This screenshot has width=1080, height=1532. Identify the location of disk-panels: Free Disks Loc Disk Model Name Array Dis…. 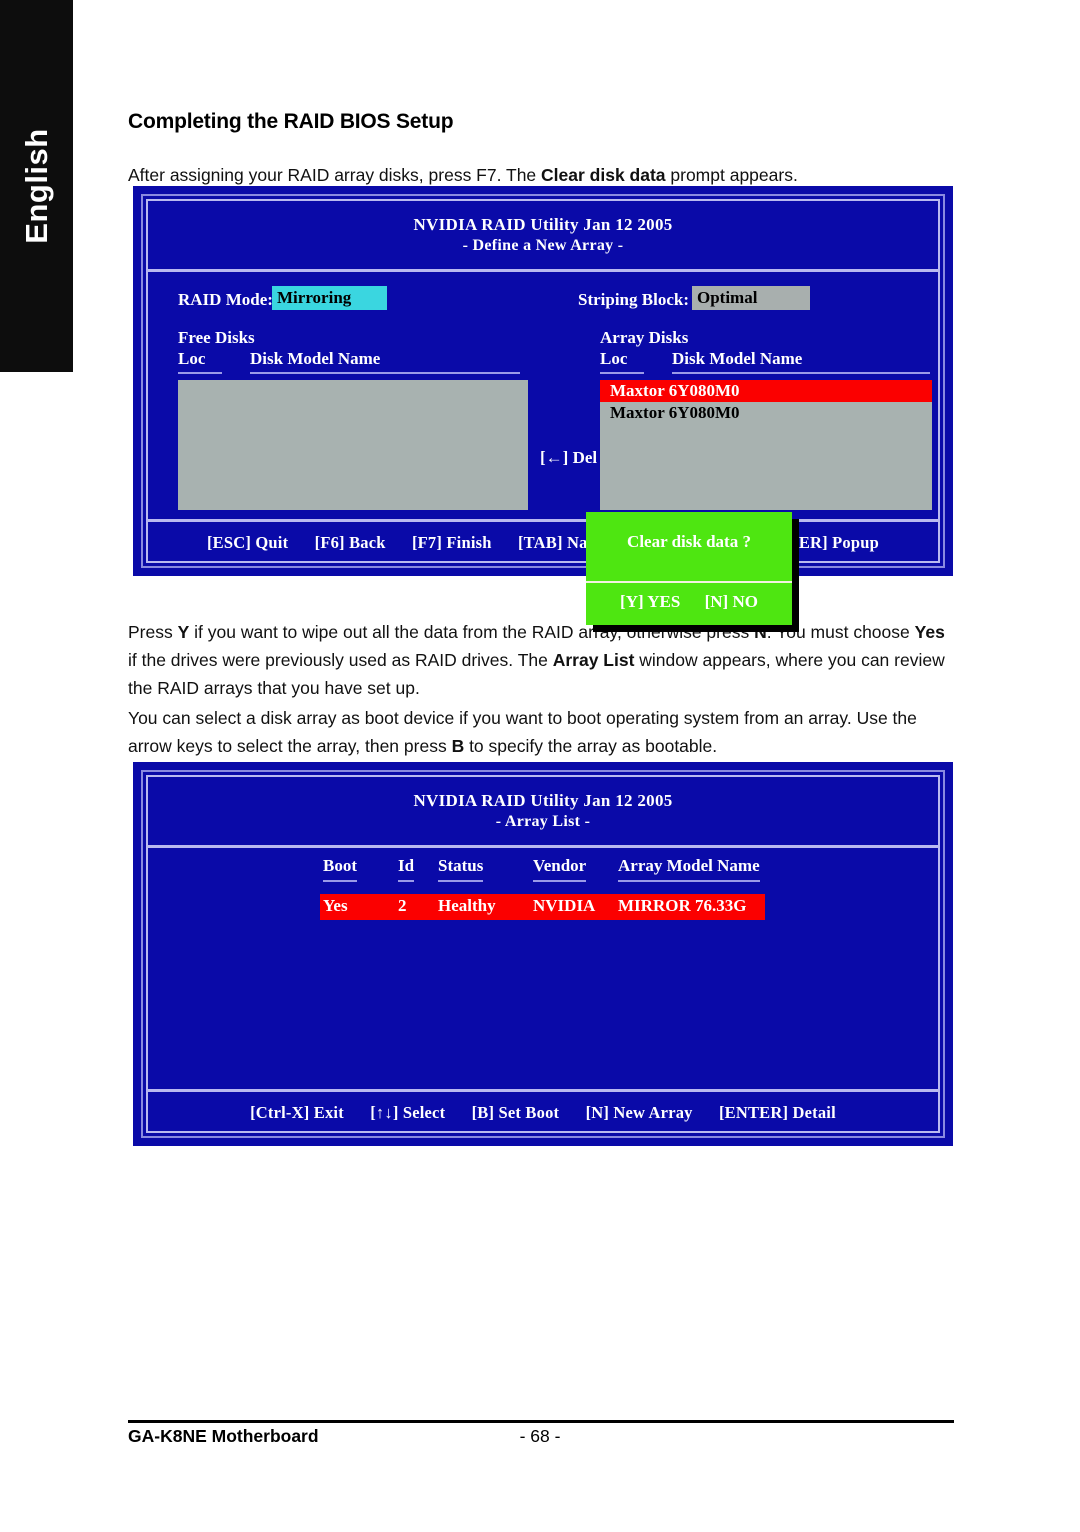
(543, 433).